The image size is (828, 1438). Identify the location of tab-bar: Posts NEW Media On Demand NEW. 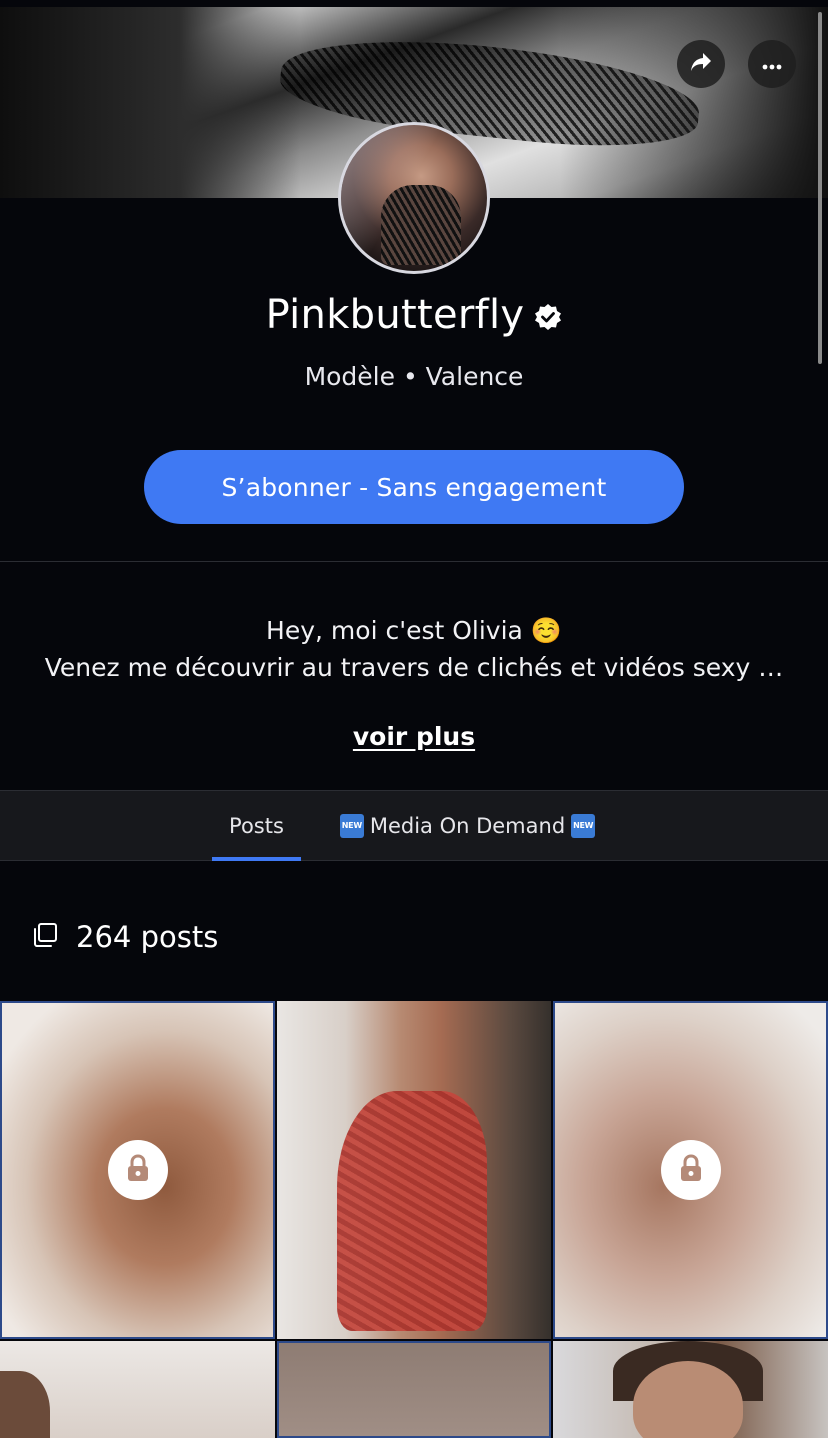
(414, 825).